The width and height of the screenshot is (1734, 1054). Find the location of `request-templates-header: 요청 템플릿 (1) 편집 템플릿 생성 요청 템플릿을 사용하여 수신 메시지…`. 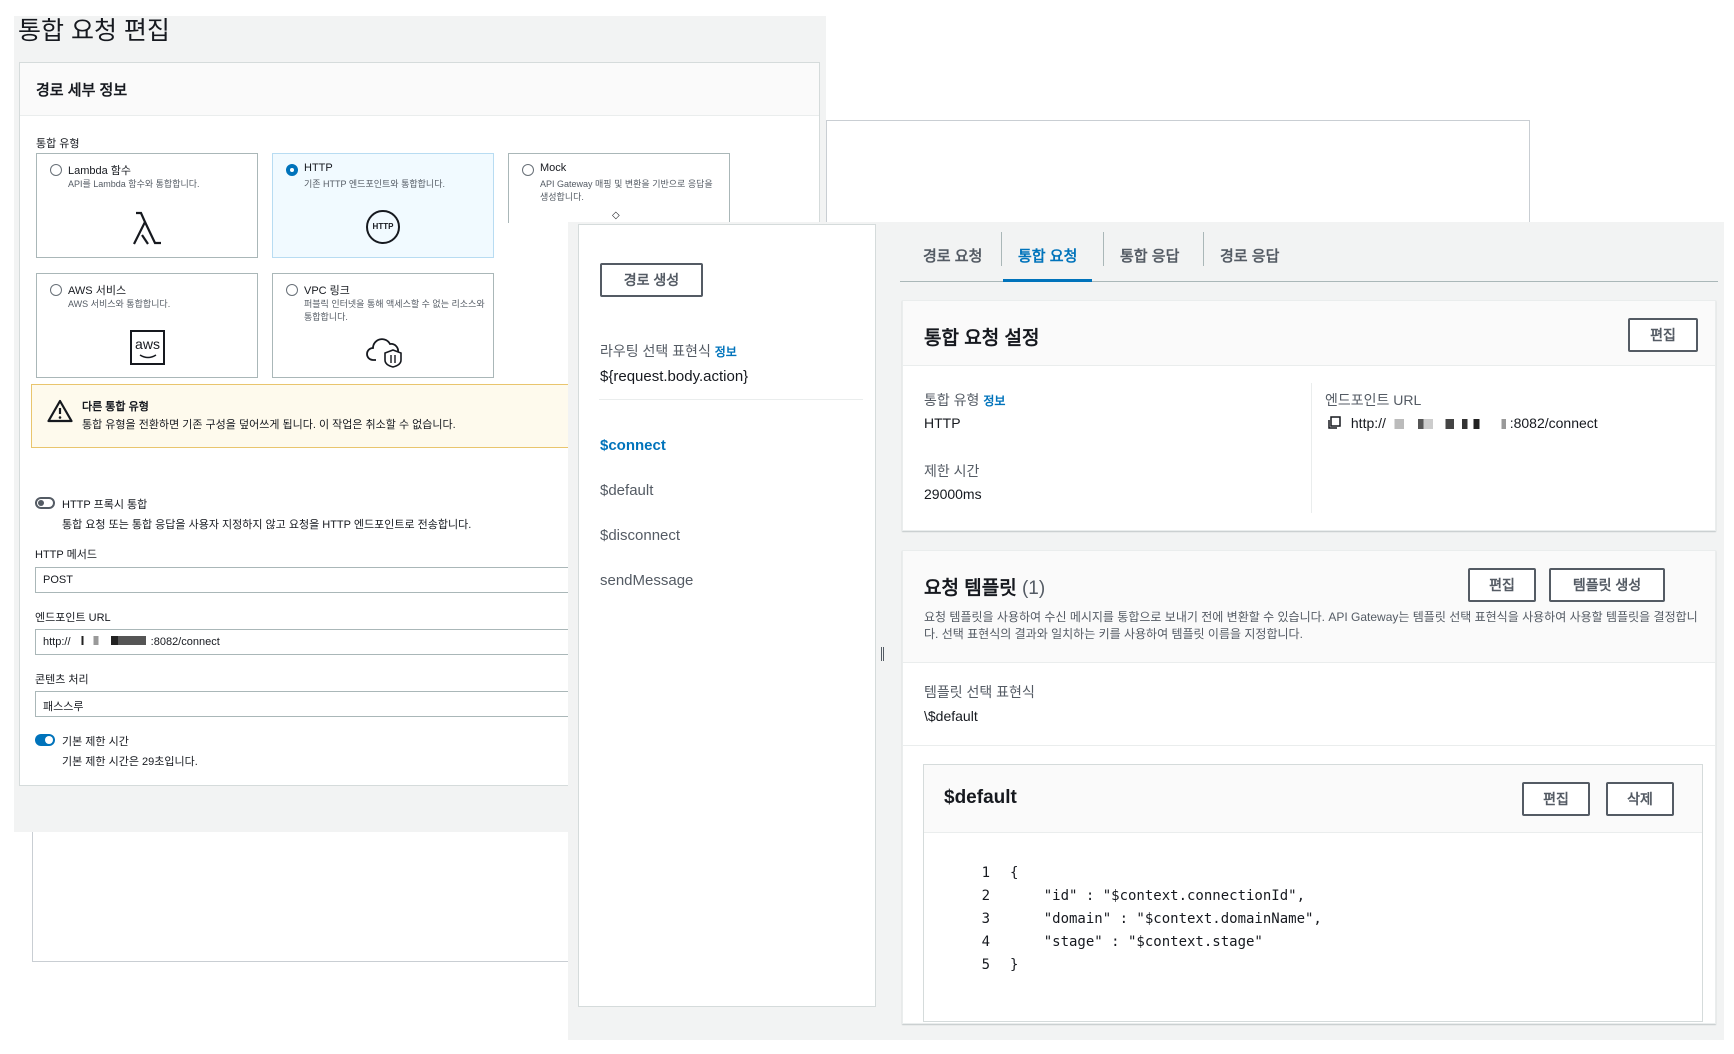

request-templates-header: 요청 템플릿 (1) 편집 템플릿 생성 요청 템플릿을 사용하여 수신 메시지… is located at coordinates (1309, 607).